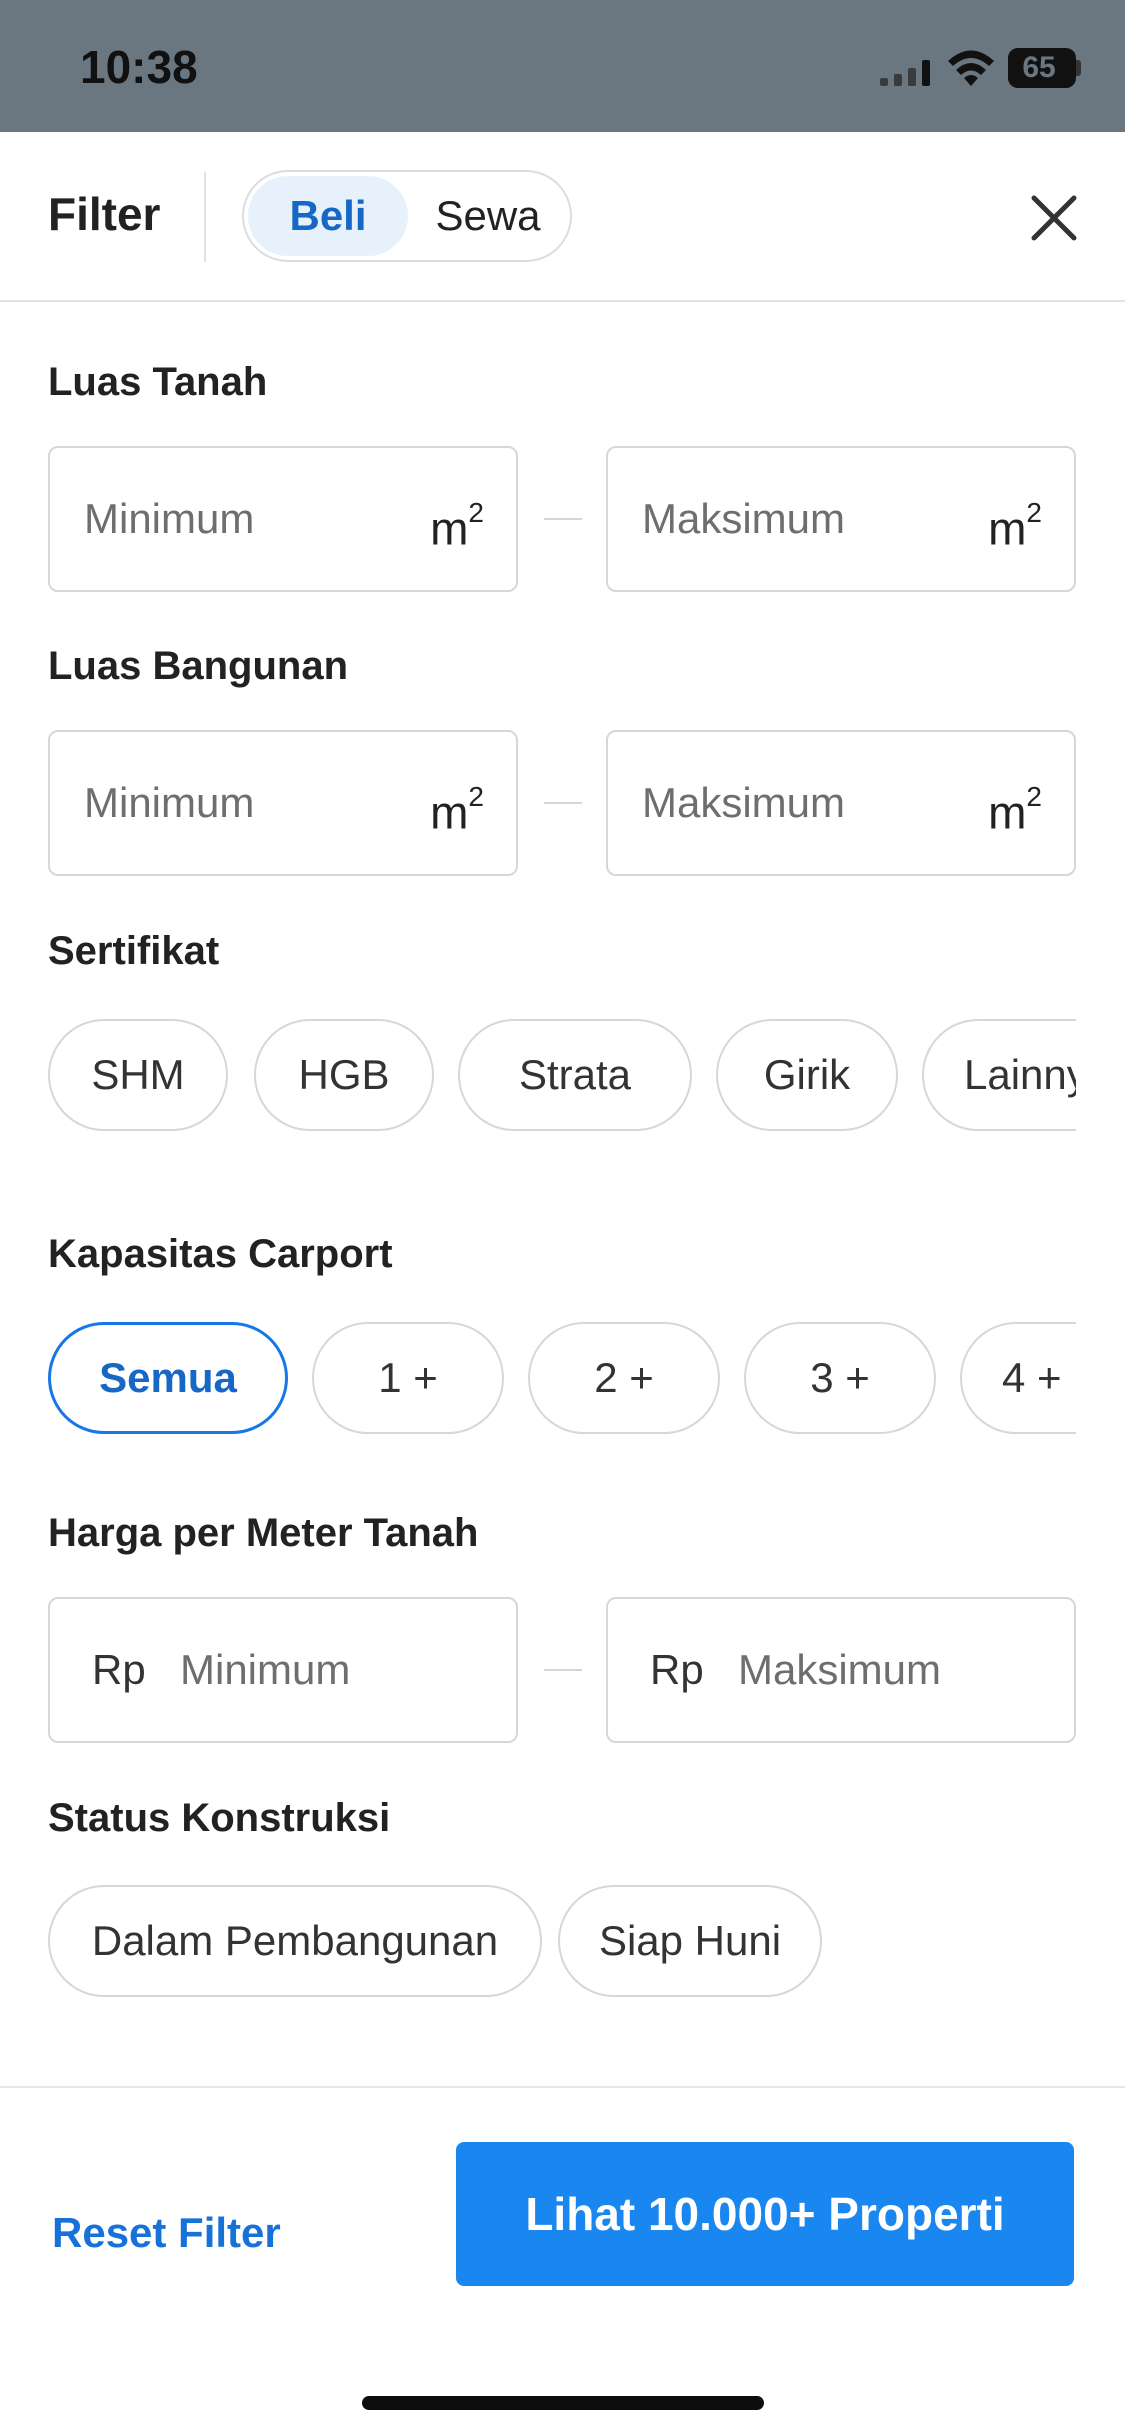 The image size is (1125, 2436). I want to click on luas-bangunan-max-input: Maksimum m2, so click(841, 803).